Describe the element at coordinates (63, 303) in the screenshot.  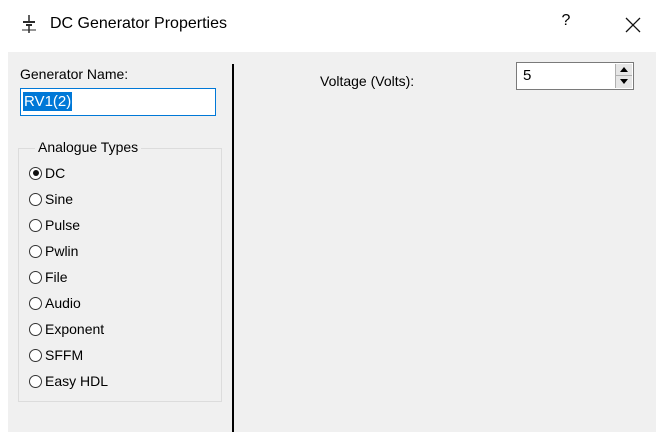
I see `radio-label: Audio` at that location.